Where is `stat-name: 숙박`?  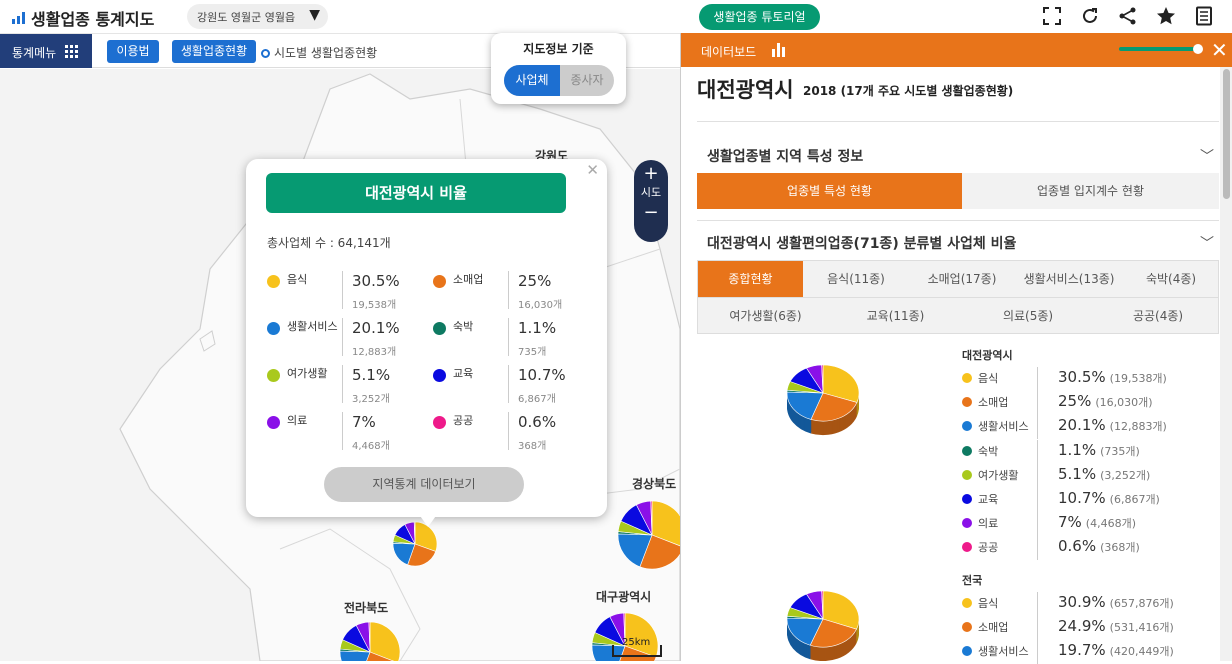
stat-name: 숙박 is located at coordinates (463, 326).